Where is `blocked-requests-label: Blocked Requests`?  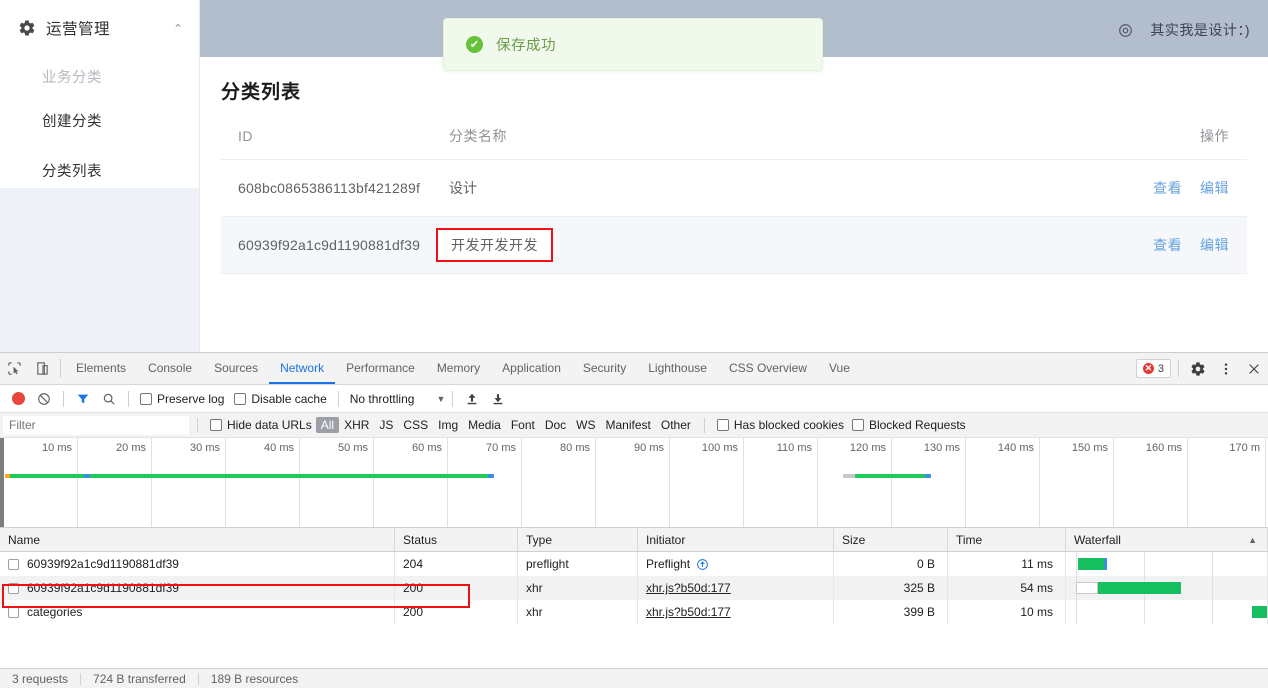 blocked-requests-label: Blocked Requests is located at coordinates (917, 425).